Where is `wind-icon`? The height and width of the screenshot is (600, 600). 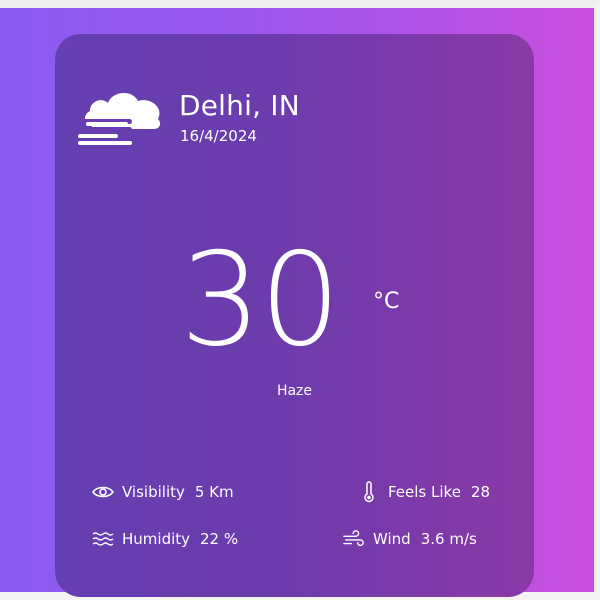 wind-icon is located at coordinates (354, 539).